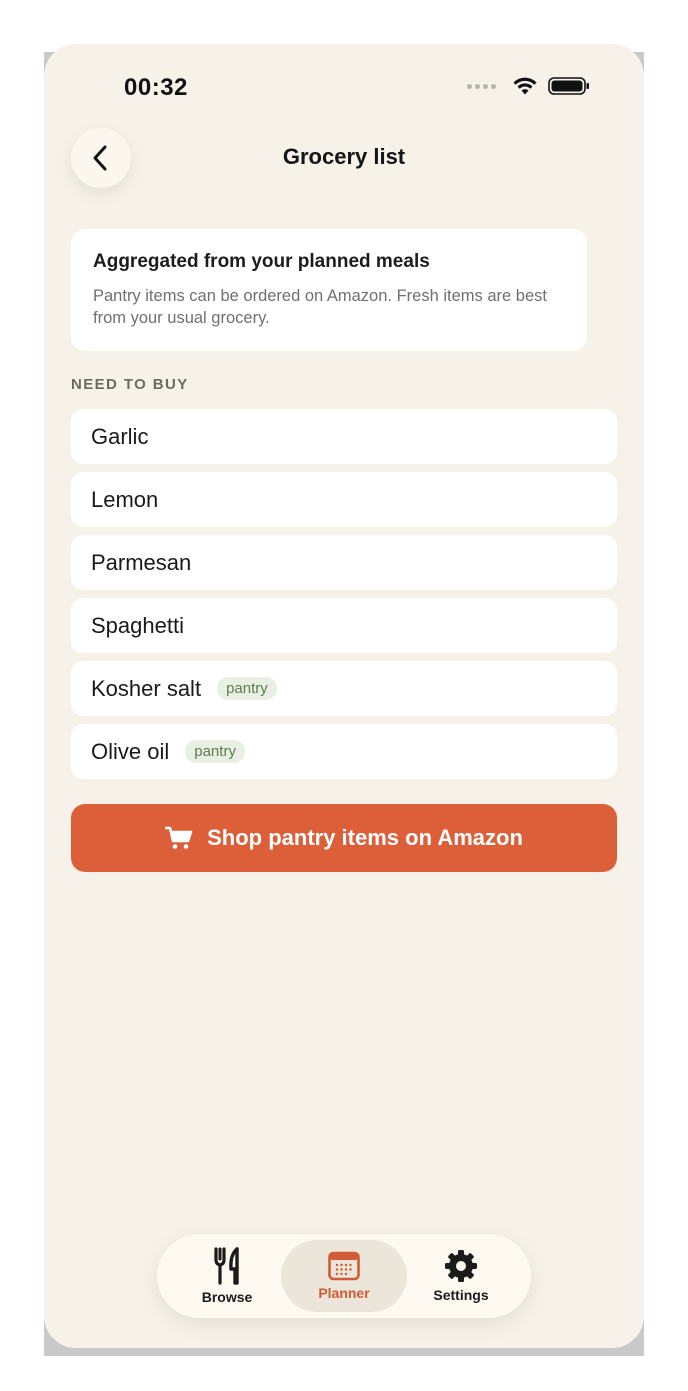  What do you see at coordinates (130, 384) in the screenshot?
I see `section-label: NEED TO BUY` at bounding box center [130, 384].